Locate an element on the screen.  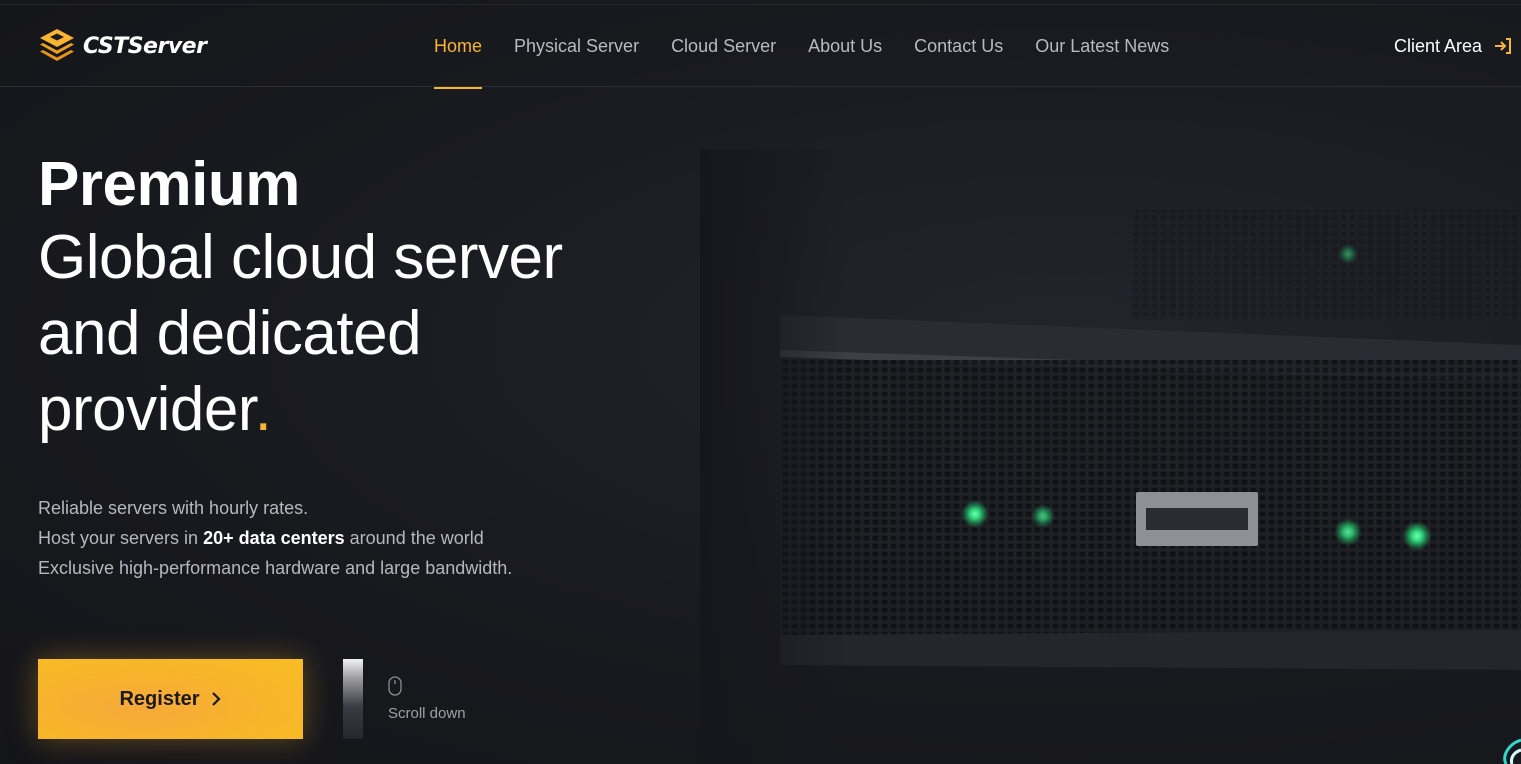
register-button-label: Register is located at coordinates (159, 698).